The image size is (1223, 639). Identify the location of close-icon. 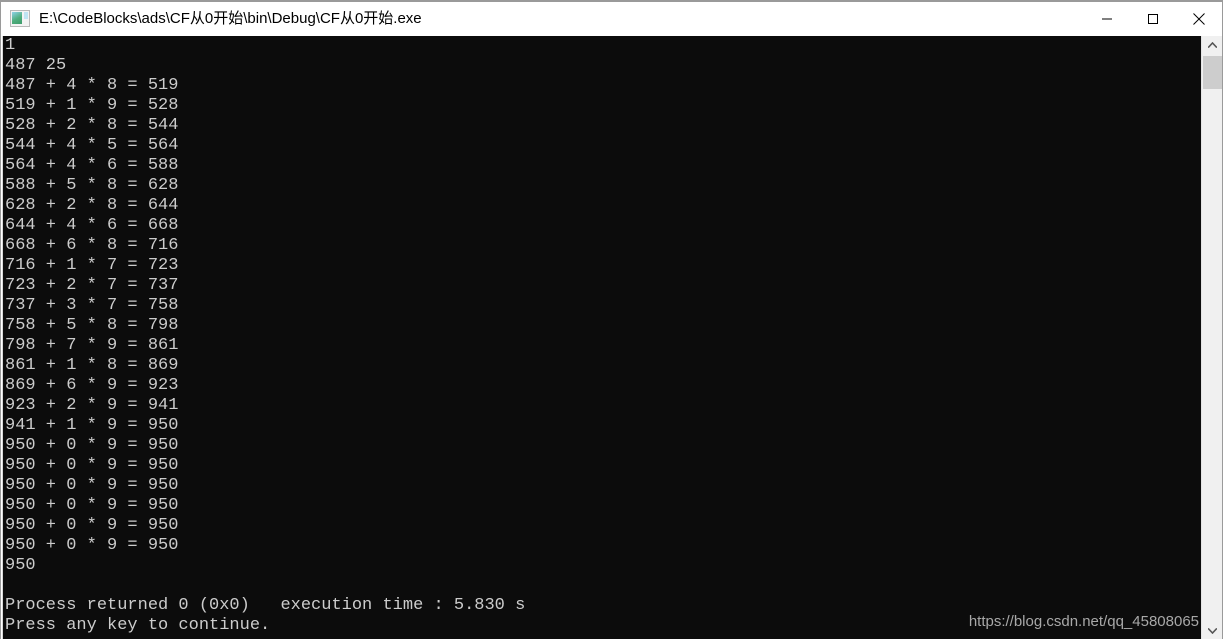
(1199, 19).